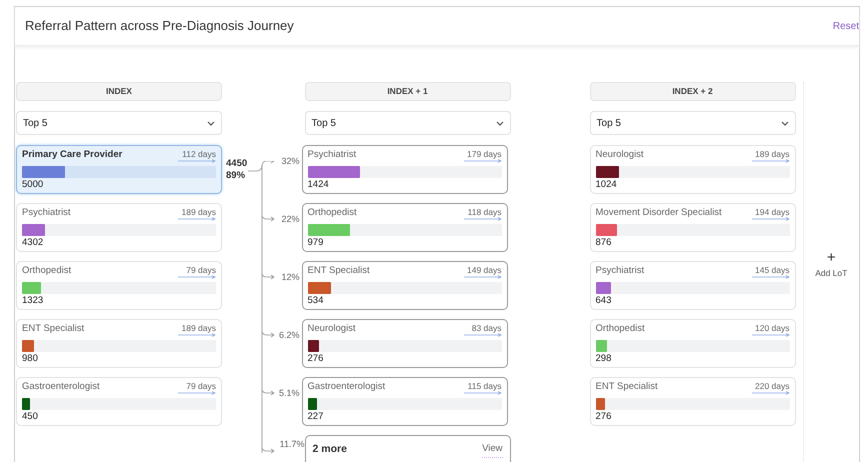 The image size is (866, 462). What do you see at coordinates (319, 184) in the screenshot?
I see `count-value: 1424` at bounding box center [319, 184].